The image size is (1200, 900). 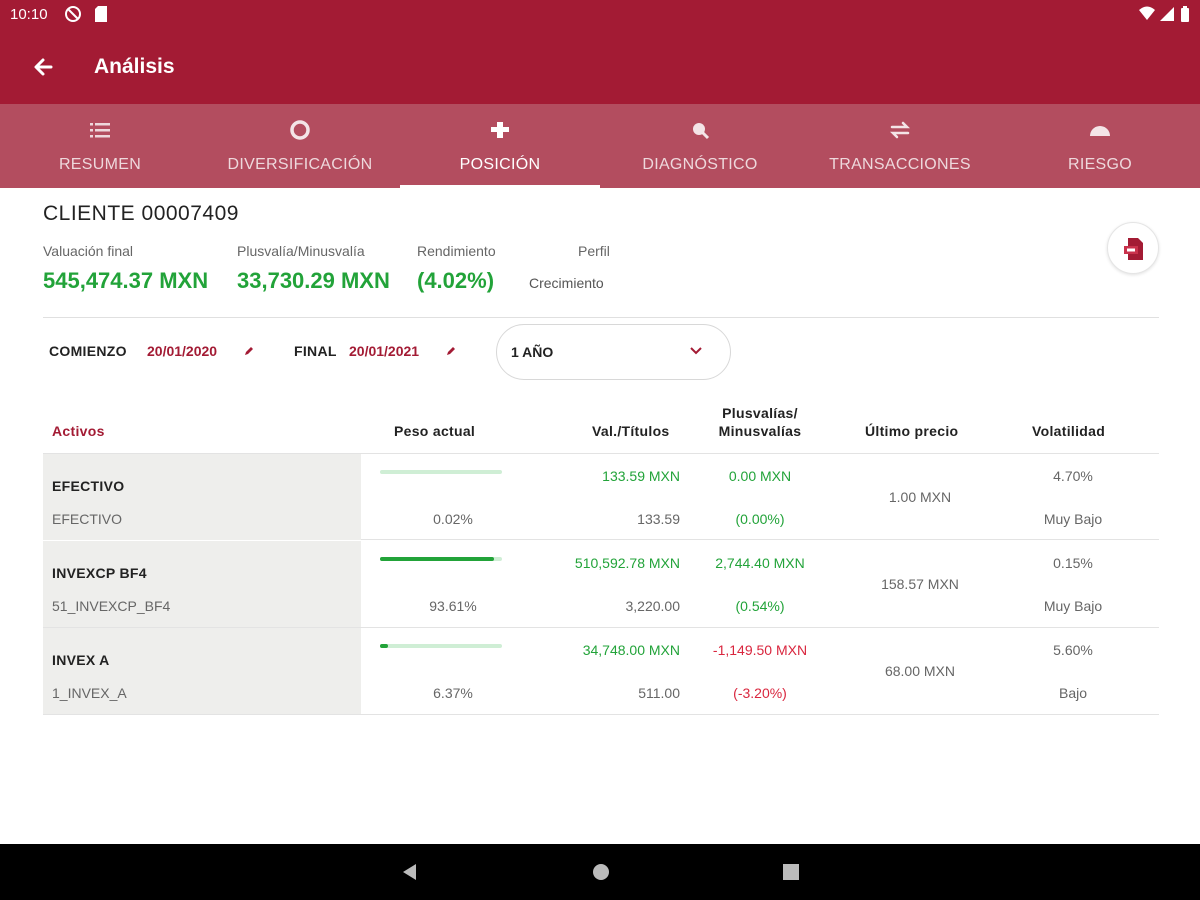 I want to click on status-bar: 10:10, so click(x=600, y=15).